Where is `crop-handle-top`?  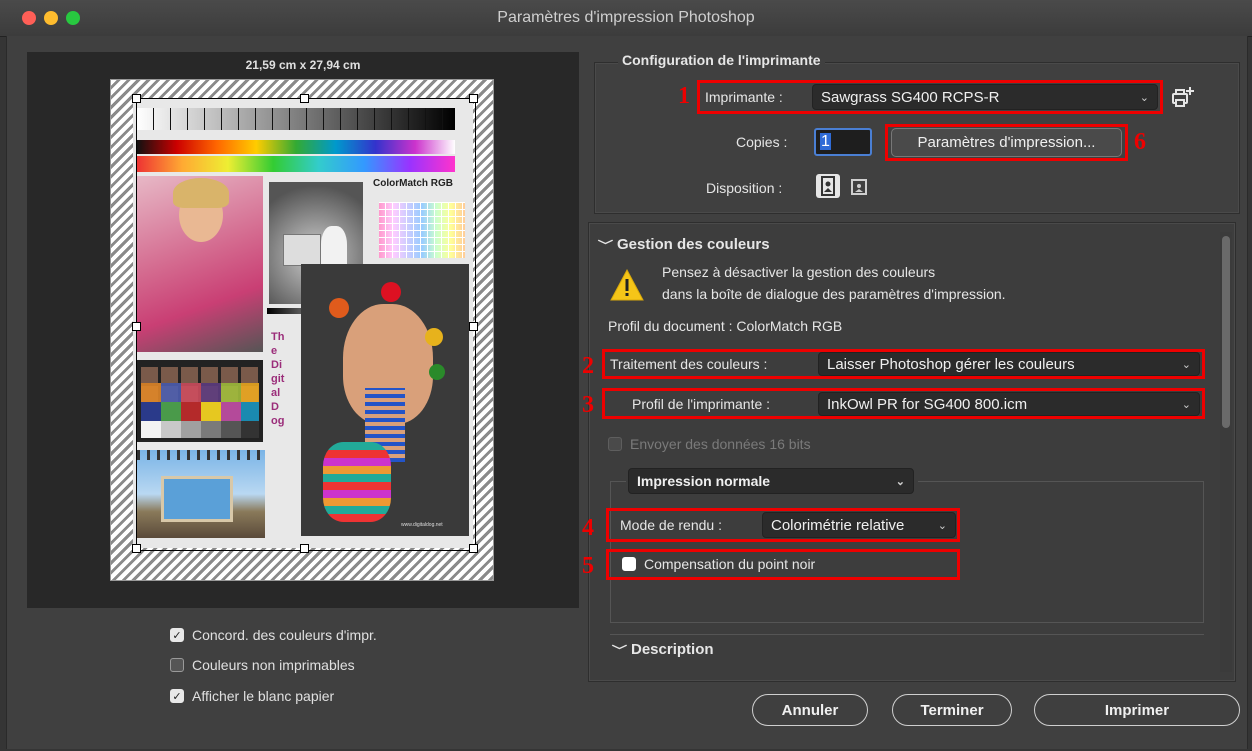
crop-handle-top is located at coordinates (304, 98).